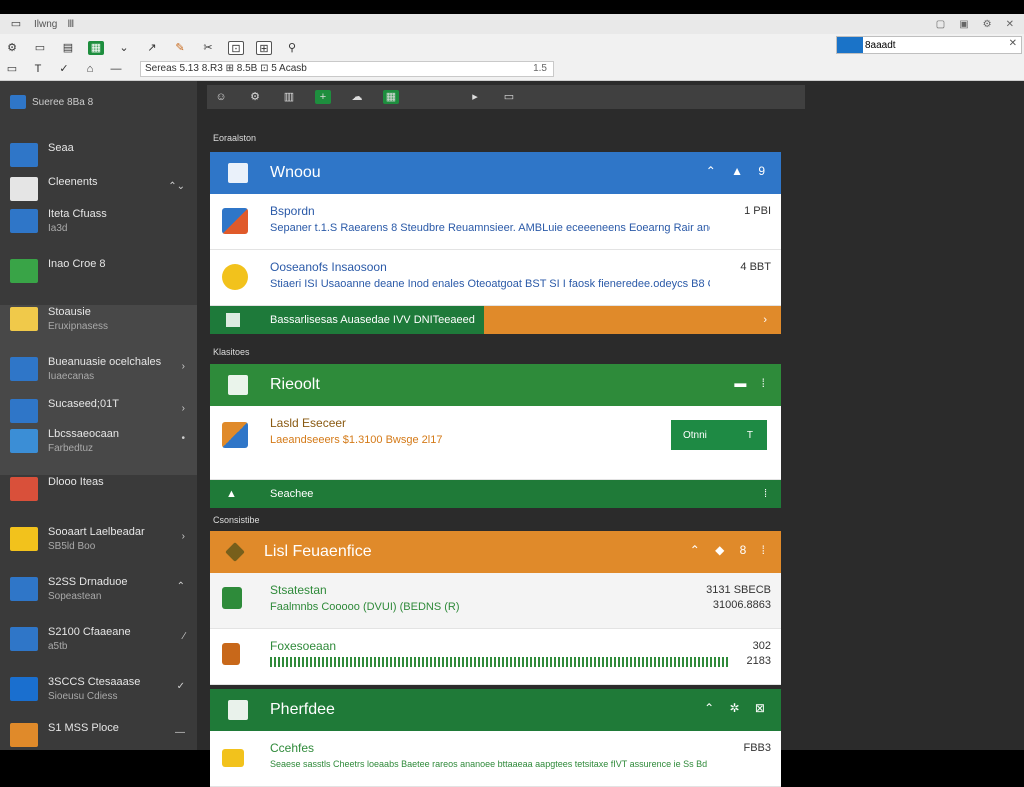 The image size is (1024, 787). Describe the element at coordinates (963, 24) in the screenshot. I see `restore-icon: ▣` at that location.